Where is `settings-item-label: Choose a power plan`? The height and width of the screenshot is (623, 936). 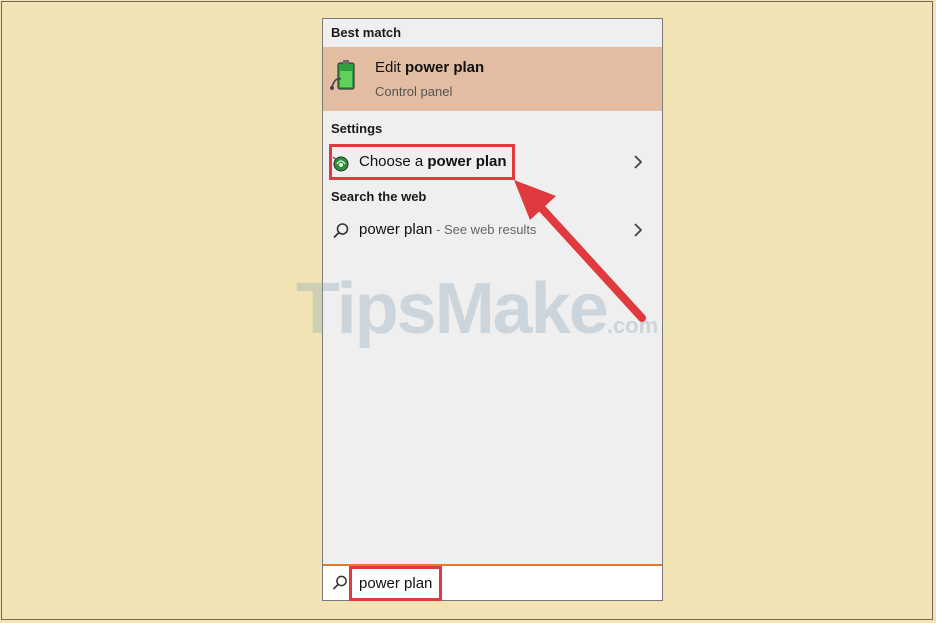
settings-item-label: Choose a power plan is located at coordinates (433, 161).